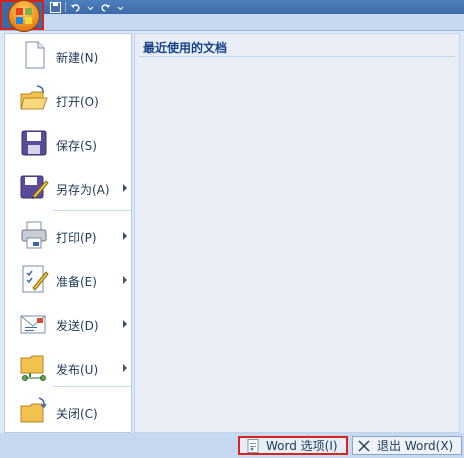  Describe the element at coordinates (75, 7) in the screenshot. I see `undo-icon` at that location.